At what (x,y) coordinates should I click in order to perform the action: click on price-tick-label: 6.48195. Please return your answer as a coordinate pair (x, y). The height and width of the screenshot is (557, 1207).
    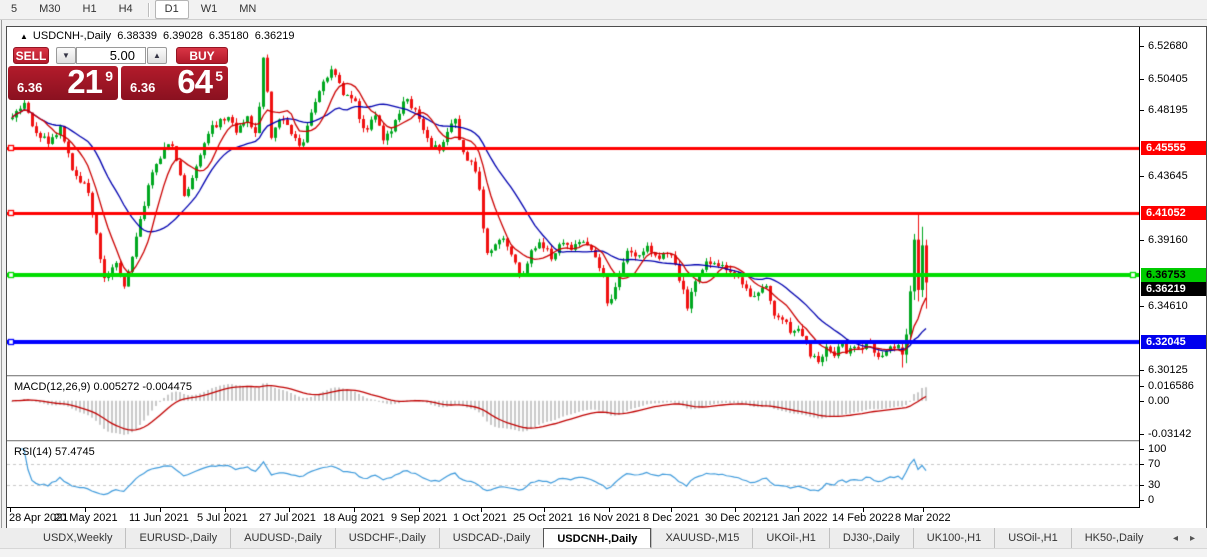
    Looking at the image, I should click on (1168, 110).